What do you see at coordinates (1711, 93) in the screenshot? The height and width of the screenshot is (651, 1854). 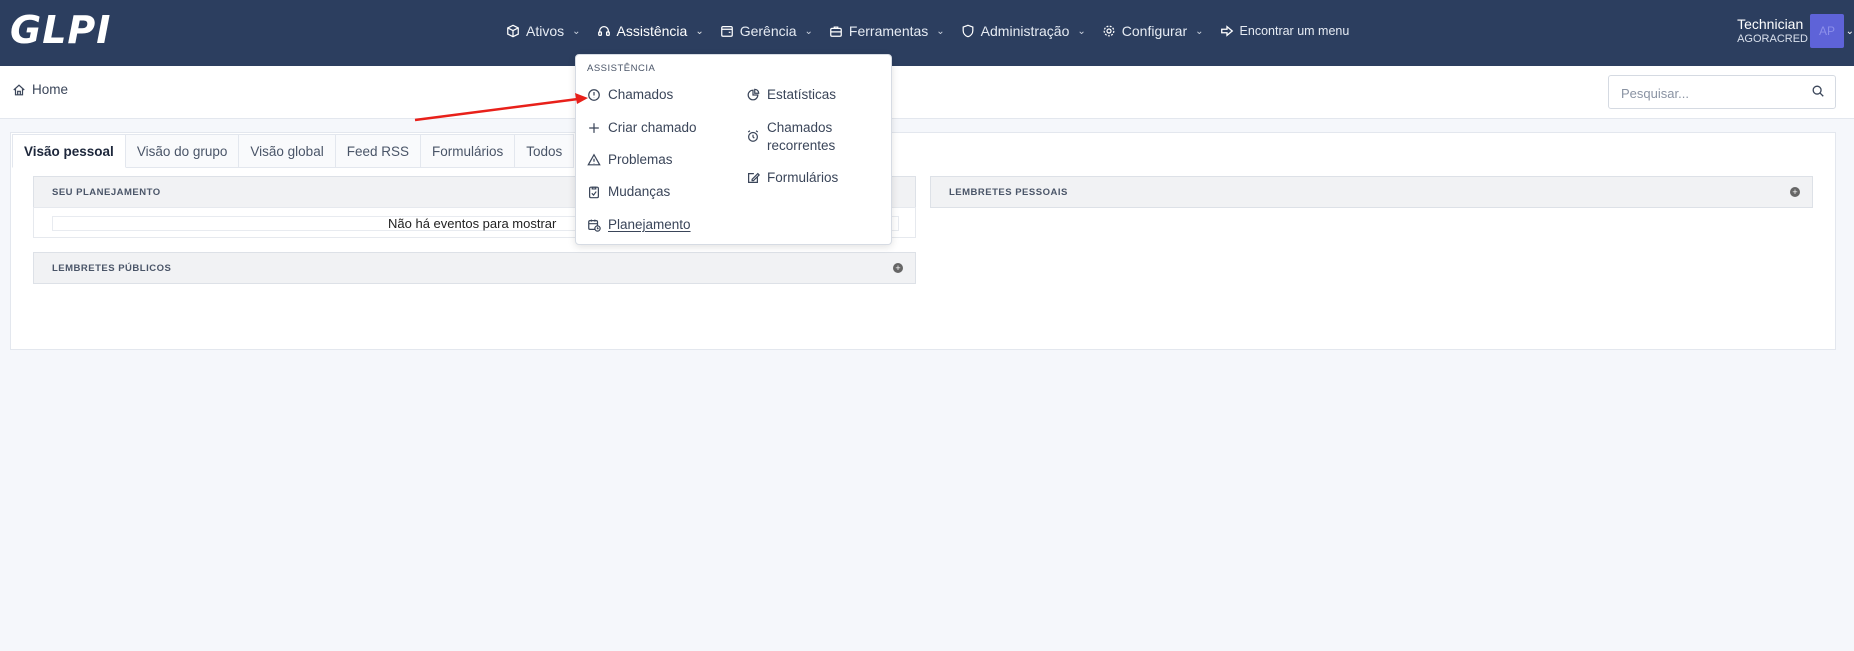 I see `search-input` at bounding box center [1711, 93].